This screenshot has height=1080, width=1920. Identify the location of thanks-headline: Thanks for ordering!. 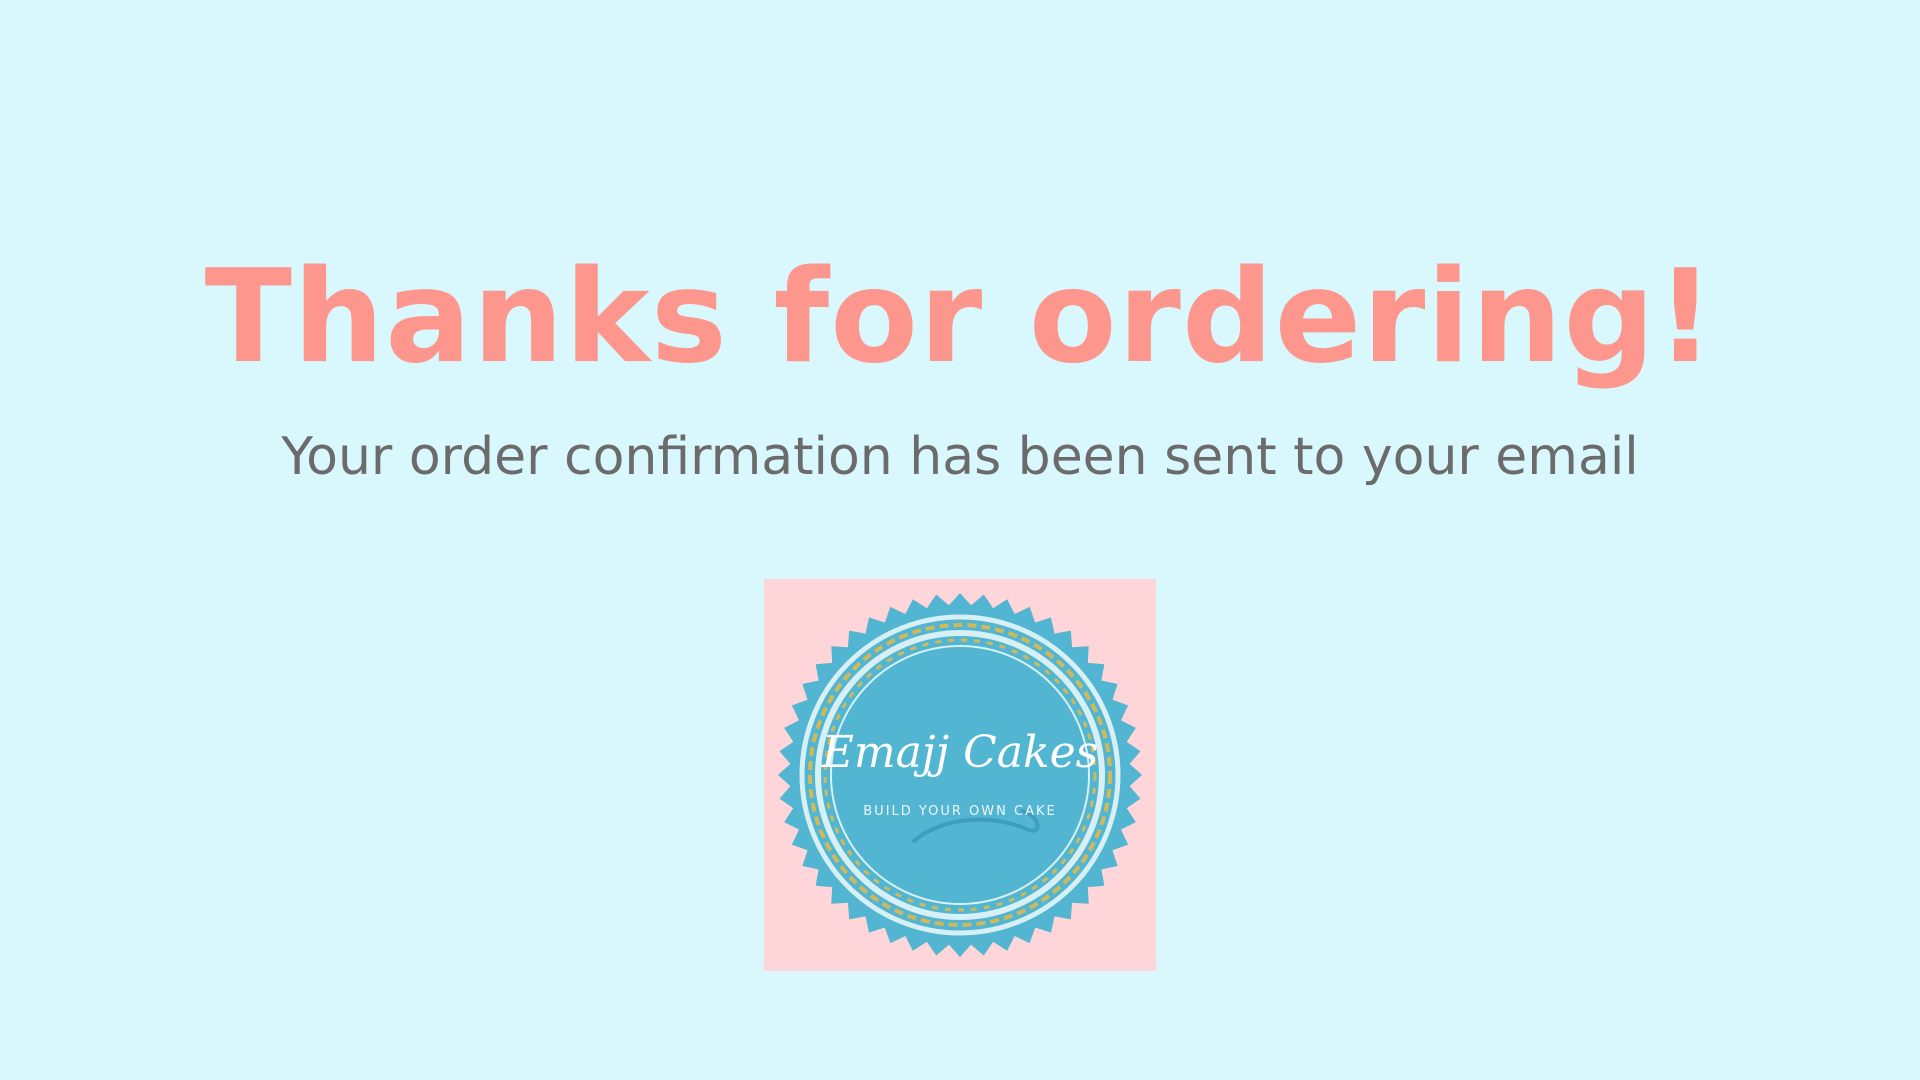
(960, 317).